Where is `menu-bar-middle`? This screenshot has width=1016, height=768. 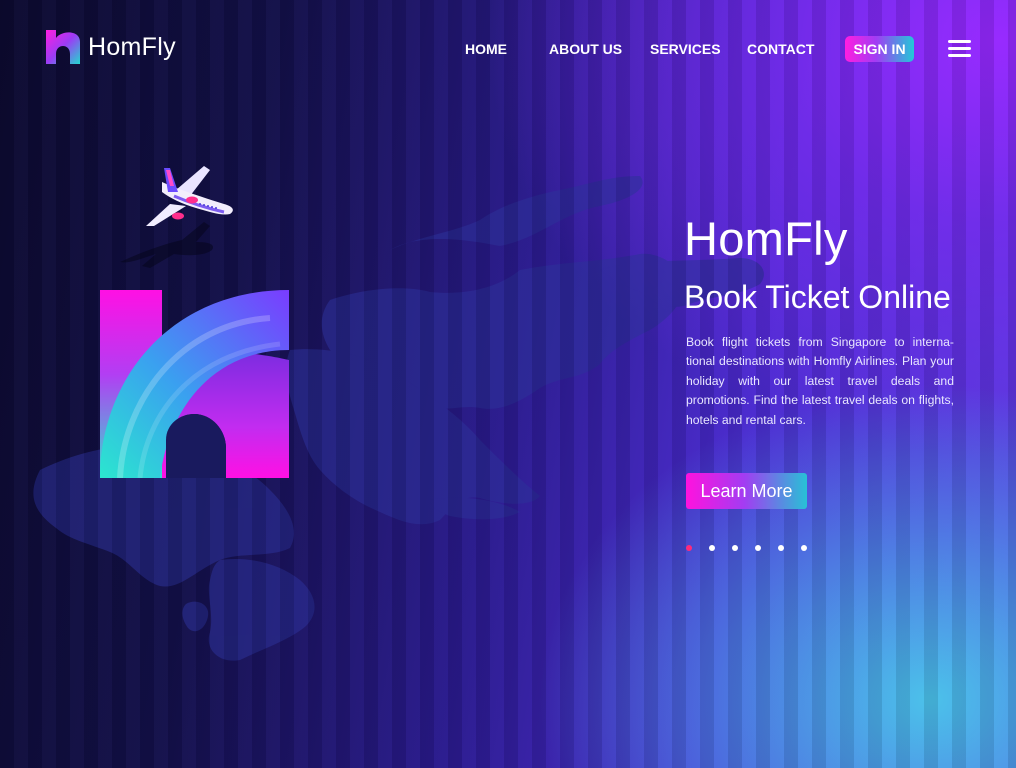 menu-bar-middle is located at coordinates (959, 48).